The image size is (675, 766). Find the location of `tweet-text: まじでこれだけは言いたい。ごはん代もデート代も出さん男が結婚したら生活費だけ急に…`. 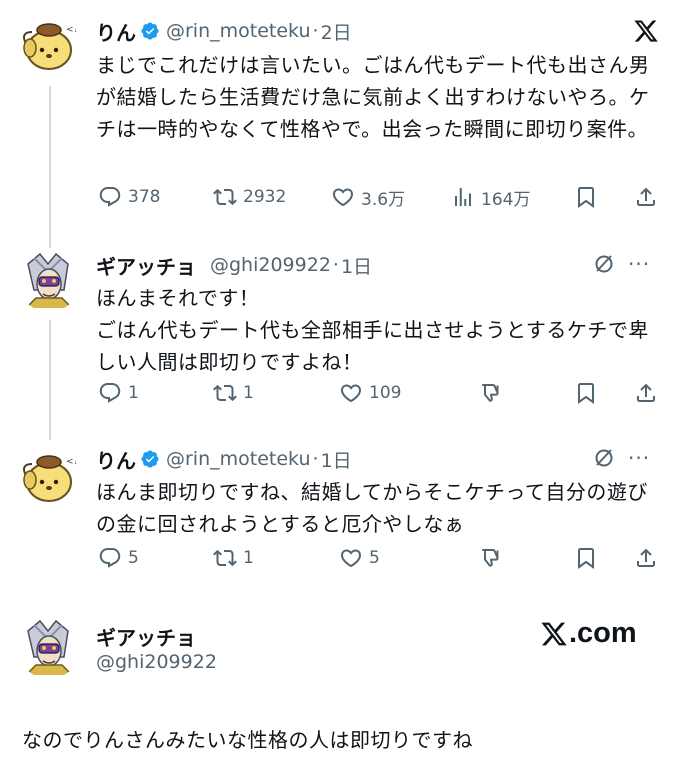

tweet-text: まじでこれだけは言いたい。ごはん代もデート代も出さん男が結婚したら生活費だけ急に… is located at coordinates (373, 97).